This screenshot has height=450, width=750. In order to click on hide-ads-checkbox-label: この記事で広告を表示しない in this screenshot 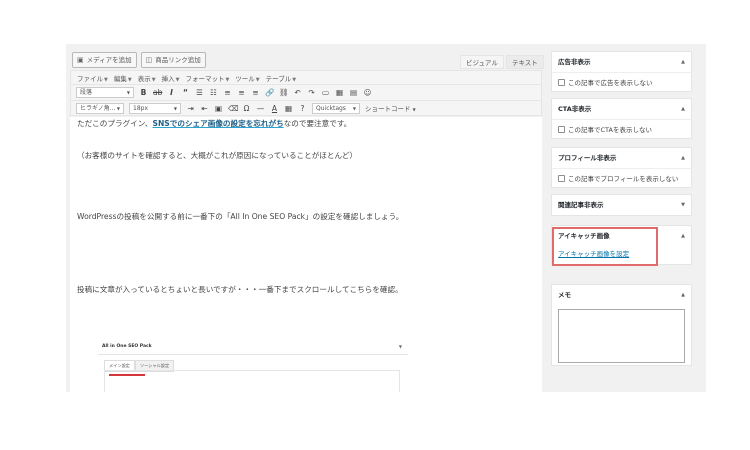, I will do `click(610, 83)`.